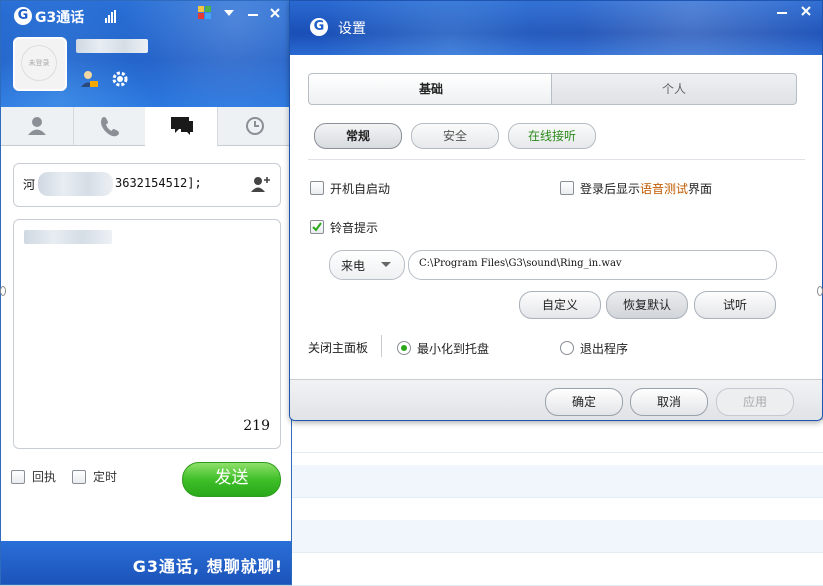 Image resolution: width=823 pixels, height=586 pixels. Describe the element at coordinates (205, 14) in the screenshot. I see `skin-icon` at that location.